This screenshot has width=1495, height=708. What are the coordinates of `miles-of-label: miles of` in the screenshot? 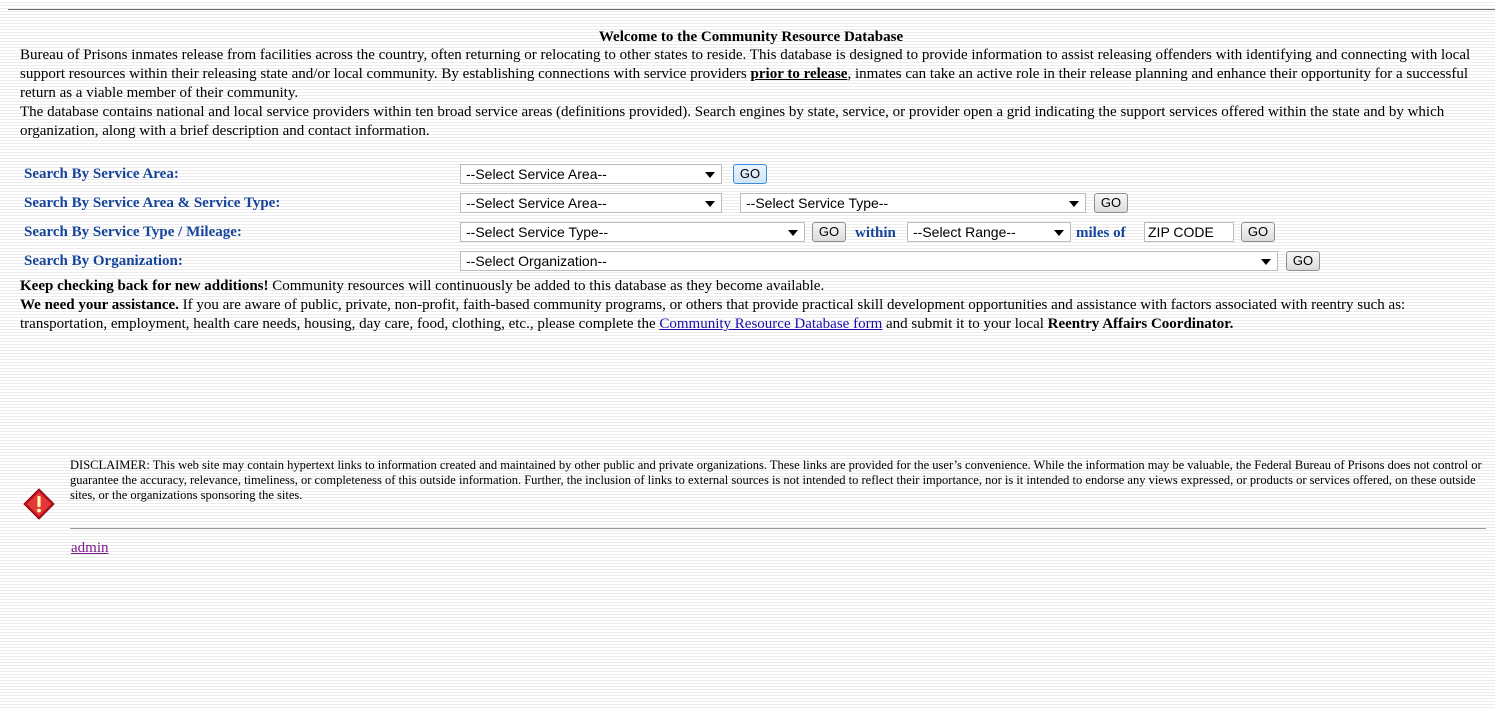 It's located at (1101, 233).